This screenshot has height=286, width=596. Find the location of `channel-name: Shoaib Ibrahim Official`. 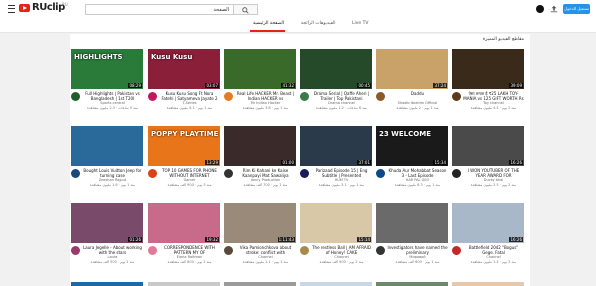

channel-name: Shoaib Ibrahim Official is located at coordinates (417, 103).